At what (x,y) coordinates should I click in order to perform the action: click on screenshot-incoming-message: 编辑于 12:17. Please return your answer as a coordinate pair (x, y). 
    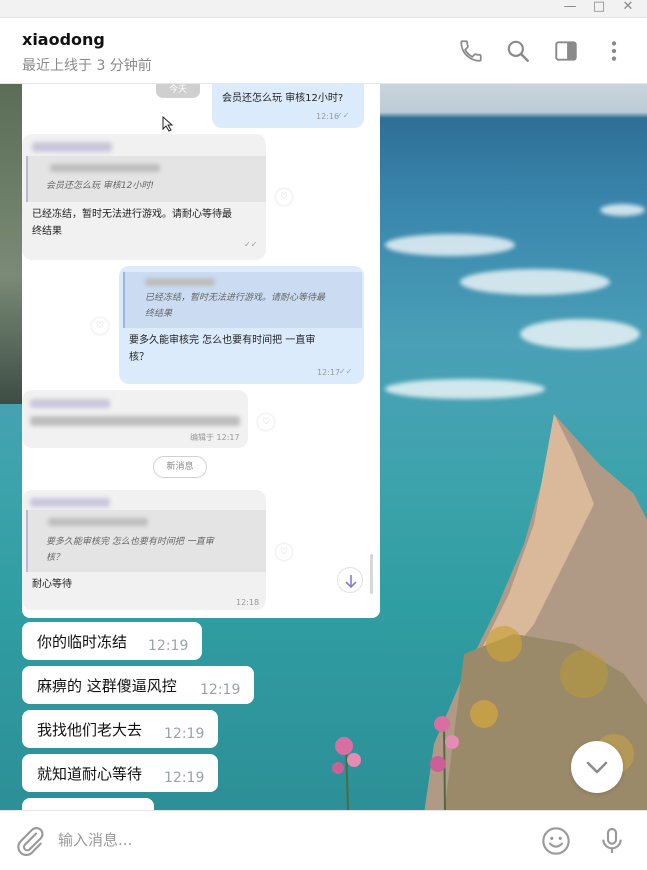
    Looking at the image, I should click on (135, 419).